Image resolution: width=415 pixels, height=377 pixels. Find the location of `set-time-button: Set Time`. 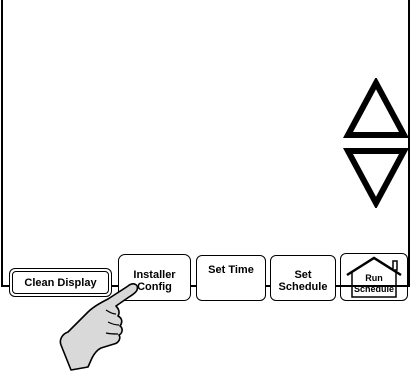

set-time-button: Set Time is located at coordinates (231, 278).